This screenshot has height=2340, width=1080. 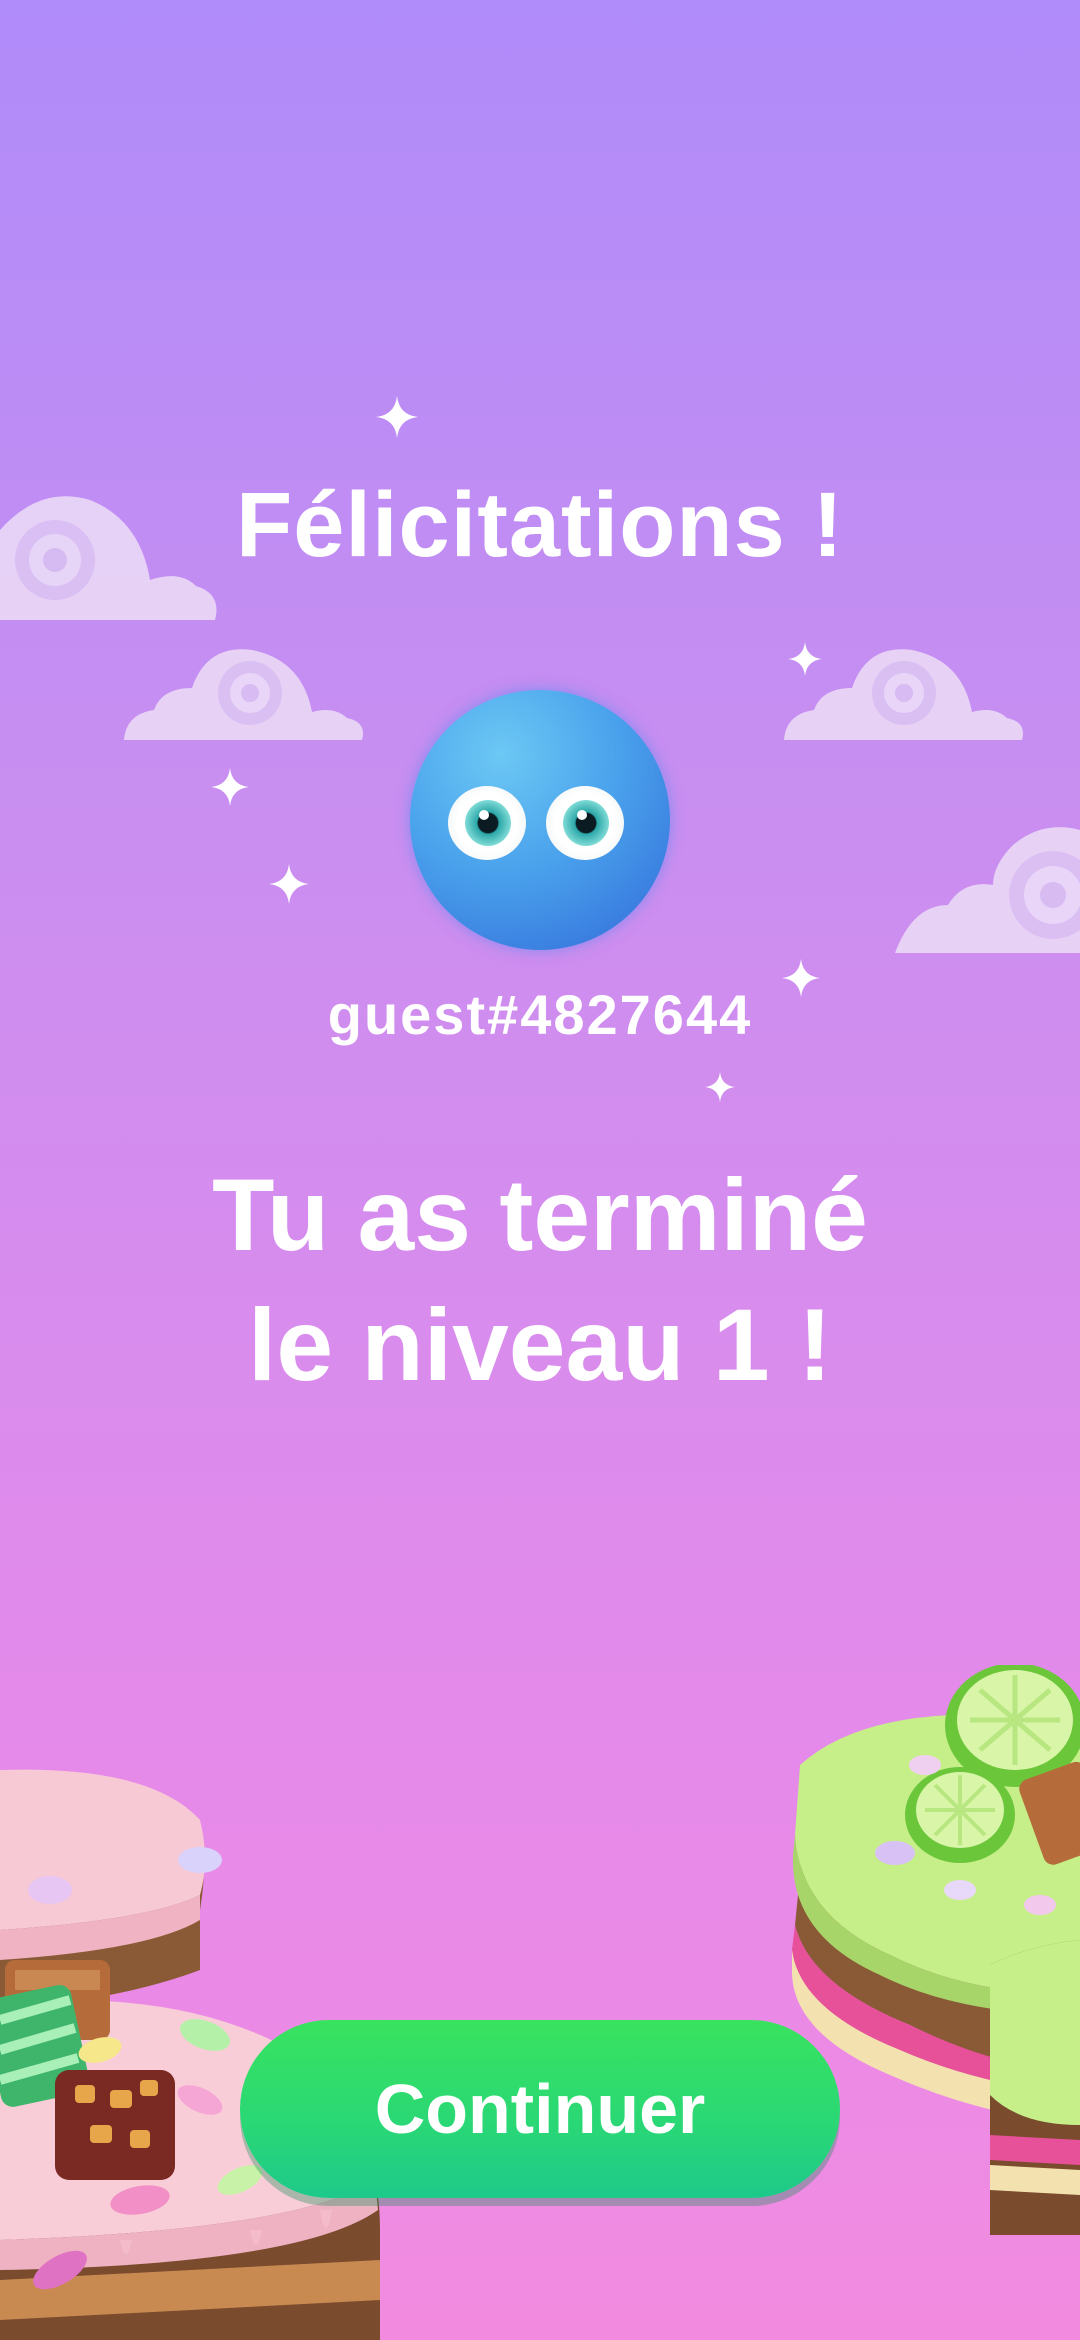 I want to click on congratulations-title: Félicitations !, so click(x=540, y=525).